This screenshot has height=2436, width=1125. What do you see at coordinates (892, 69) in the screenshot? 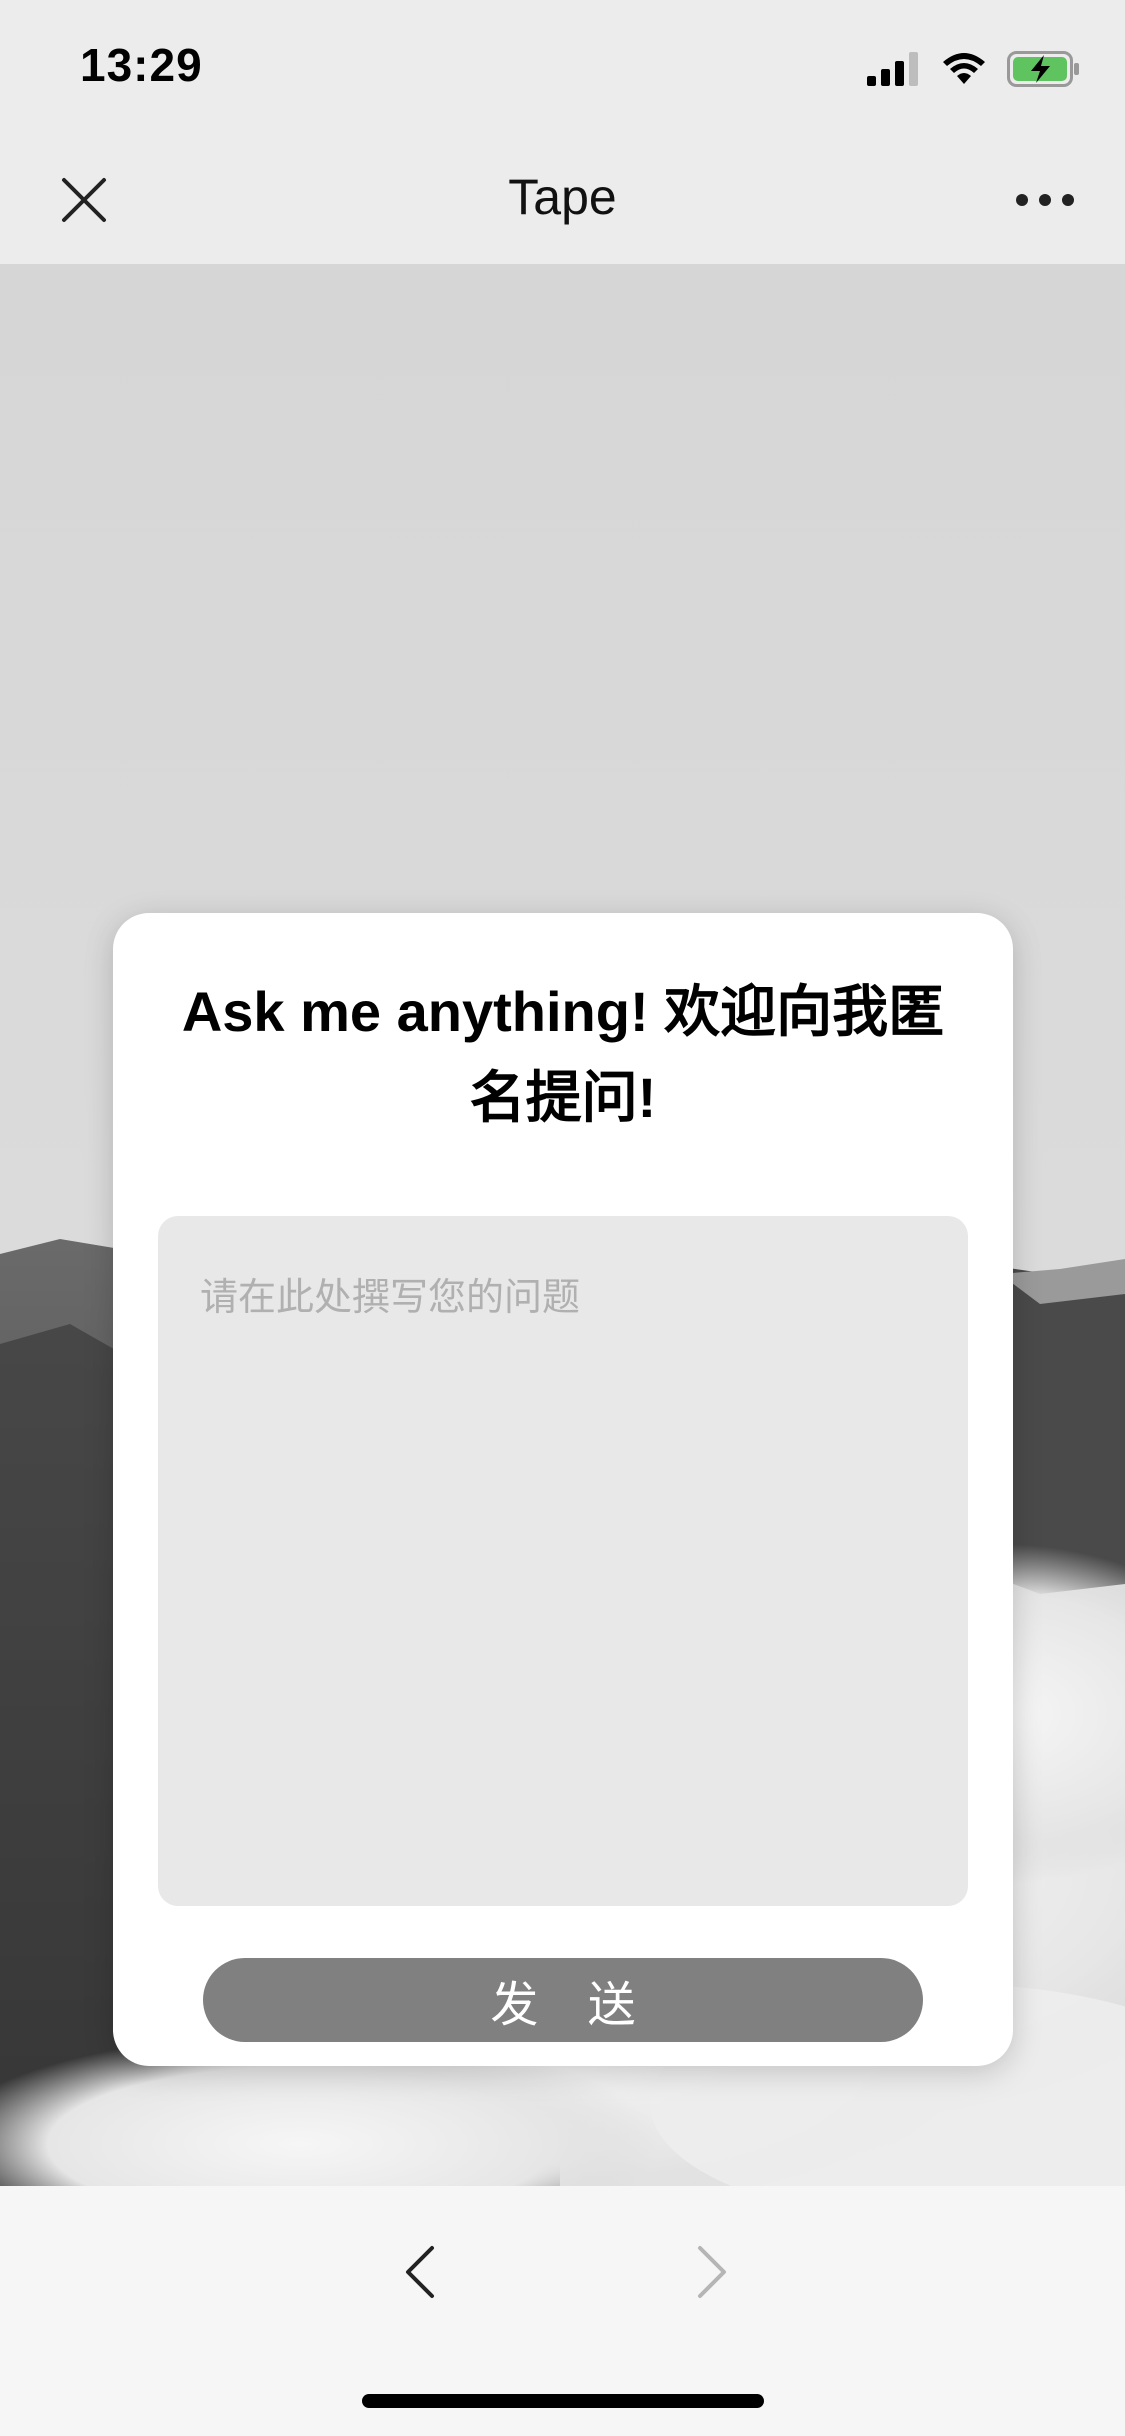
I see `cellular-signal-icon` at bounding box center [892, 69].